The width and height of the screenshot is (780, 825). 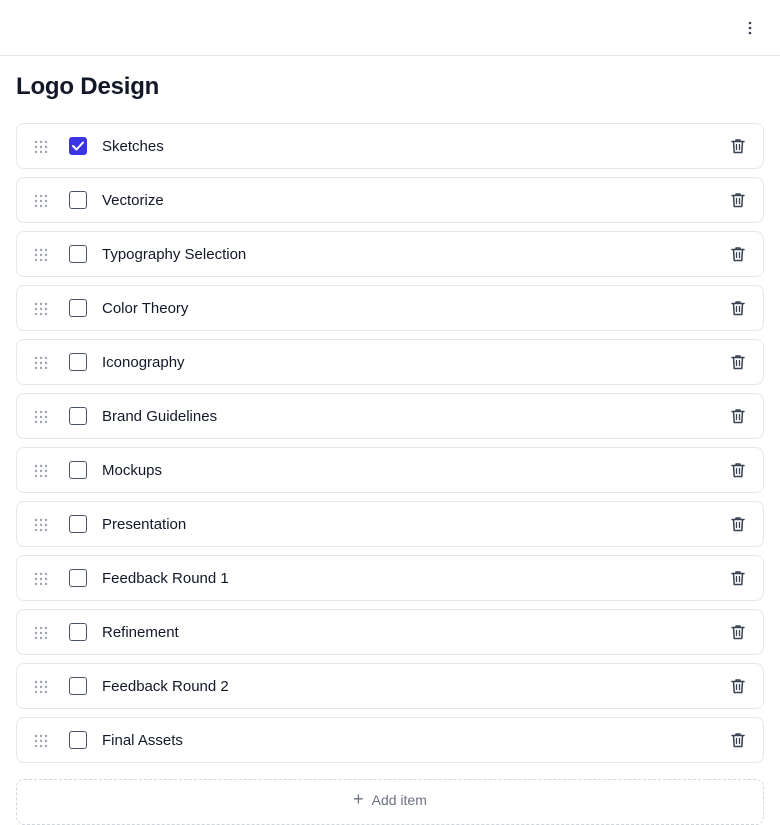 I want to click on plus-icon: +, so click(x=358, y=799).